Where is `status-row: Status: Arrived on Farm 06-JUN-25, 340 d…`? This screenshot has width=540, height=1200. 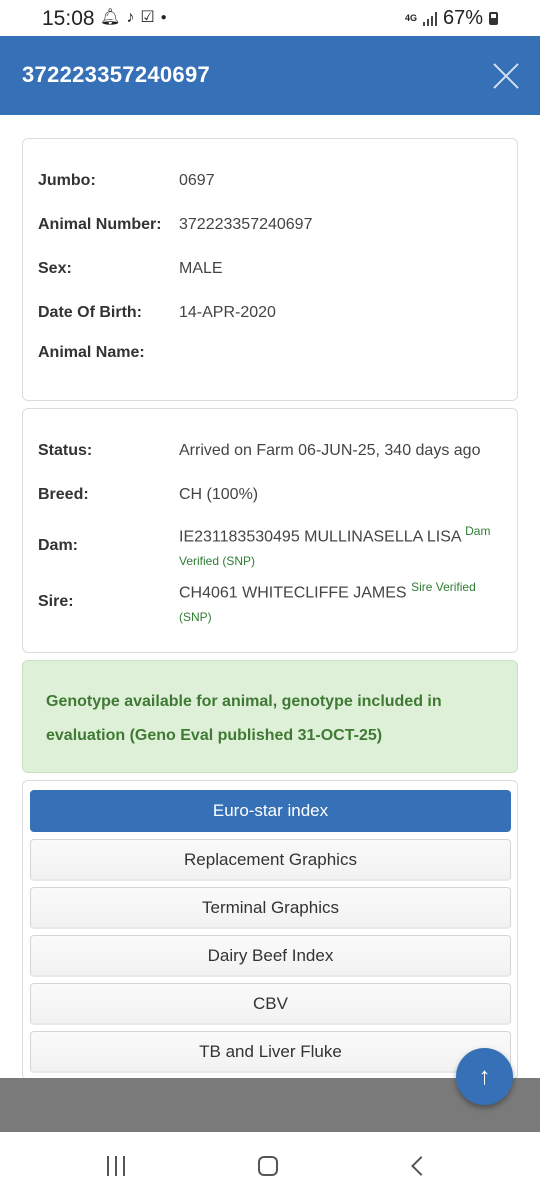
status-row: Status: Arrived on Farm 06-JUN-25, 340 d… is located at coordinates (271, 451).